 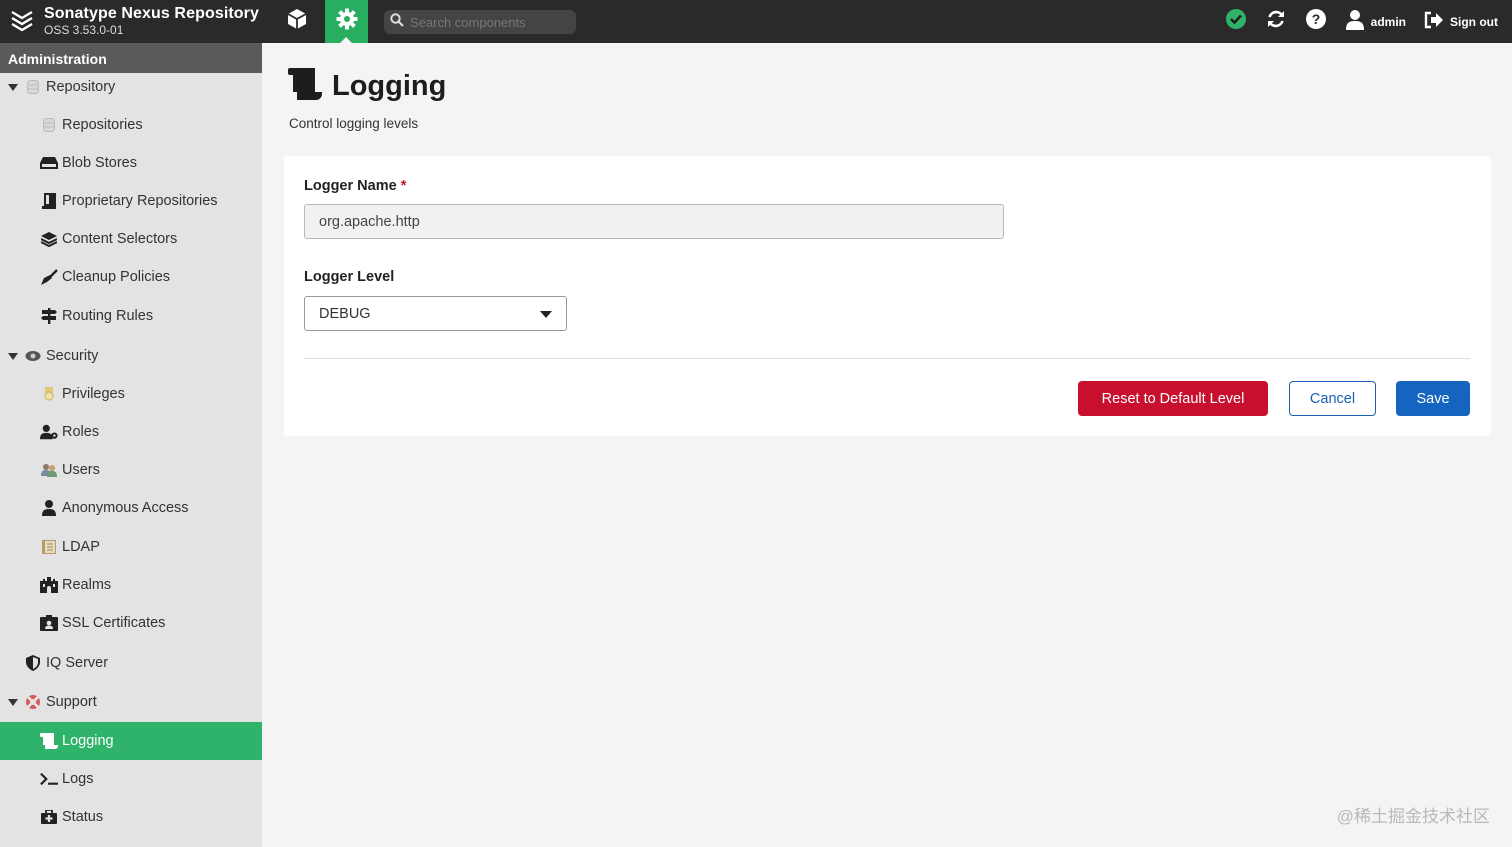 What do you see at coordinates (33, 702) in the screenshot?
I see `lifebuoy-icon` at bounding box center [33, 702].